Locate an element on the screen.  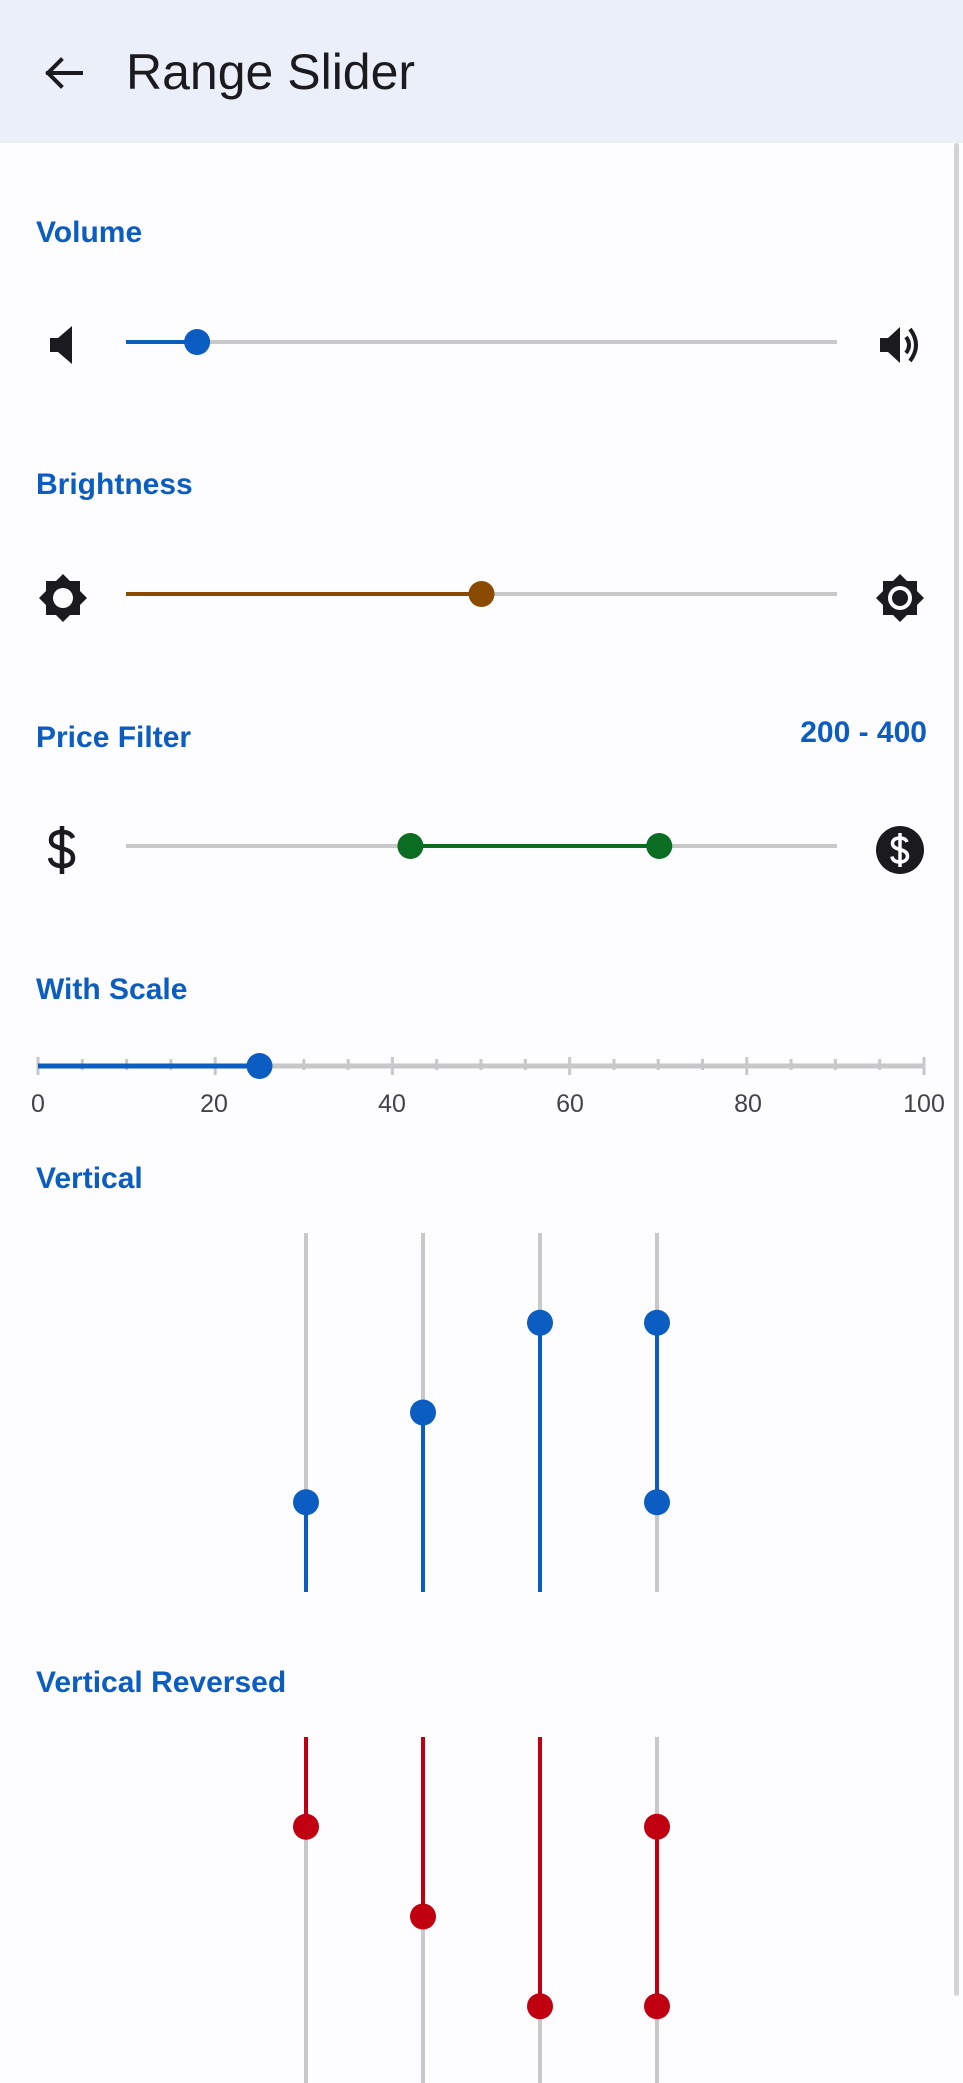
price-end-thumb is located at coordinates (659, 846).